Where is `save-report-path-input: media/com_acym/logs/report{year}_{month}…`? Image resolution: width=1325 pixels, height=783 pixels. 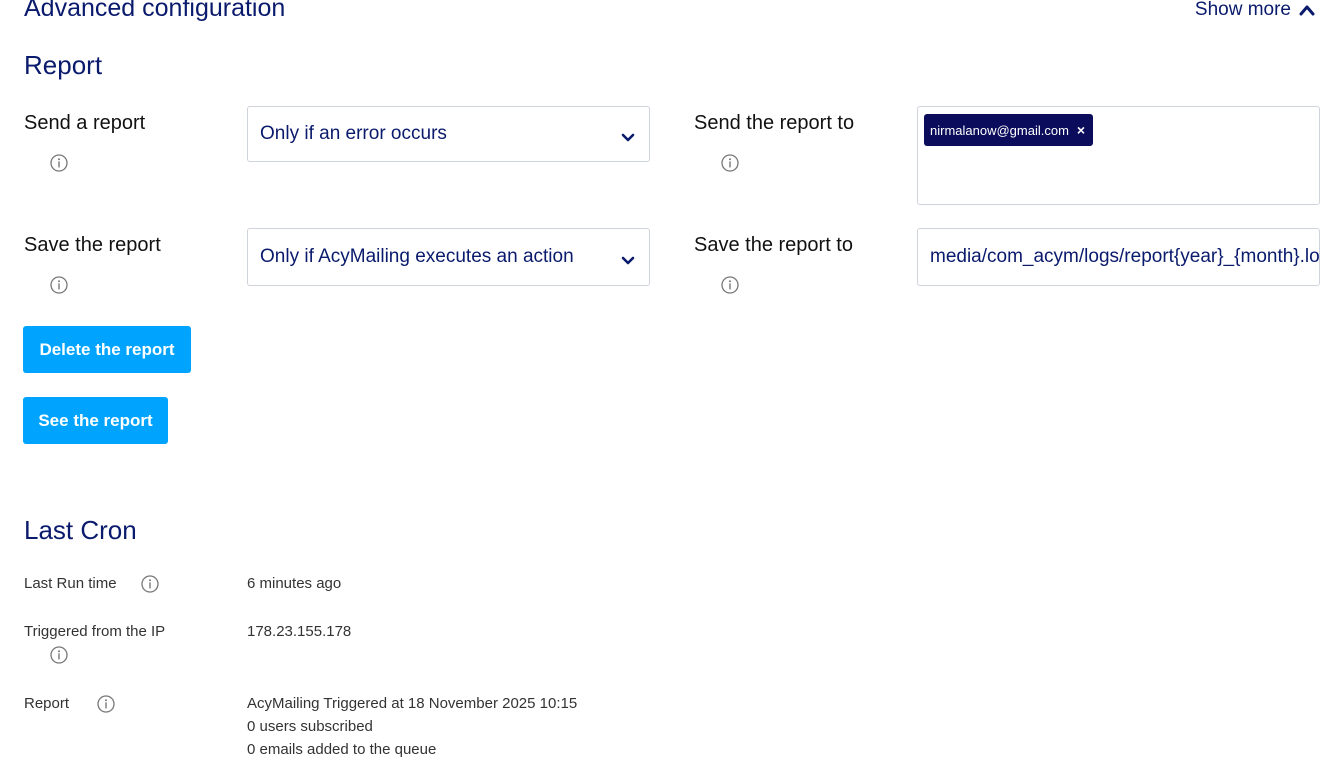
save-report-path-input: media/com_acym/logs/report{year}_{month}… is located at coordinates (1118, 257).